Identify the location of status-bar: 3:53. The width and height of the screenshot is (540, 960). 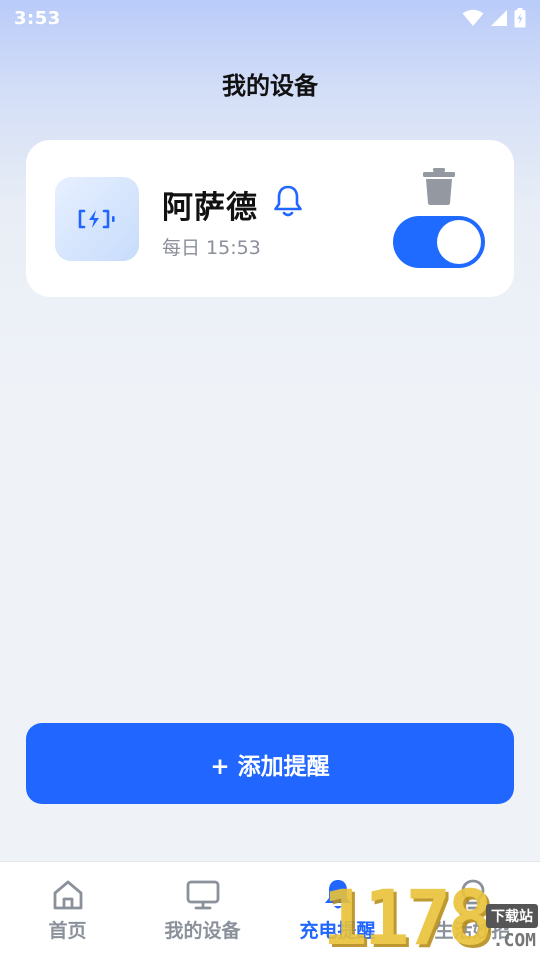
(270, 18).